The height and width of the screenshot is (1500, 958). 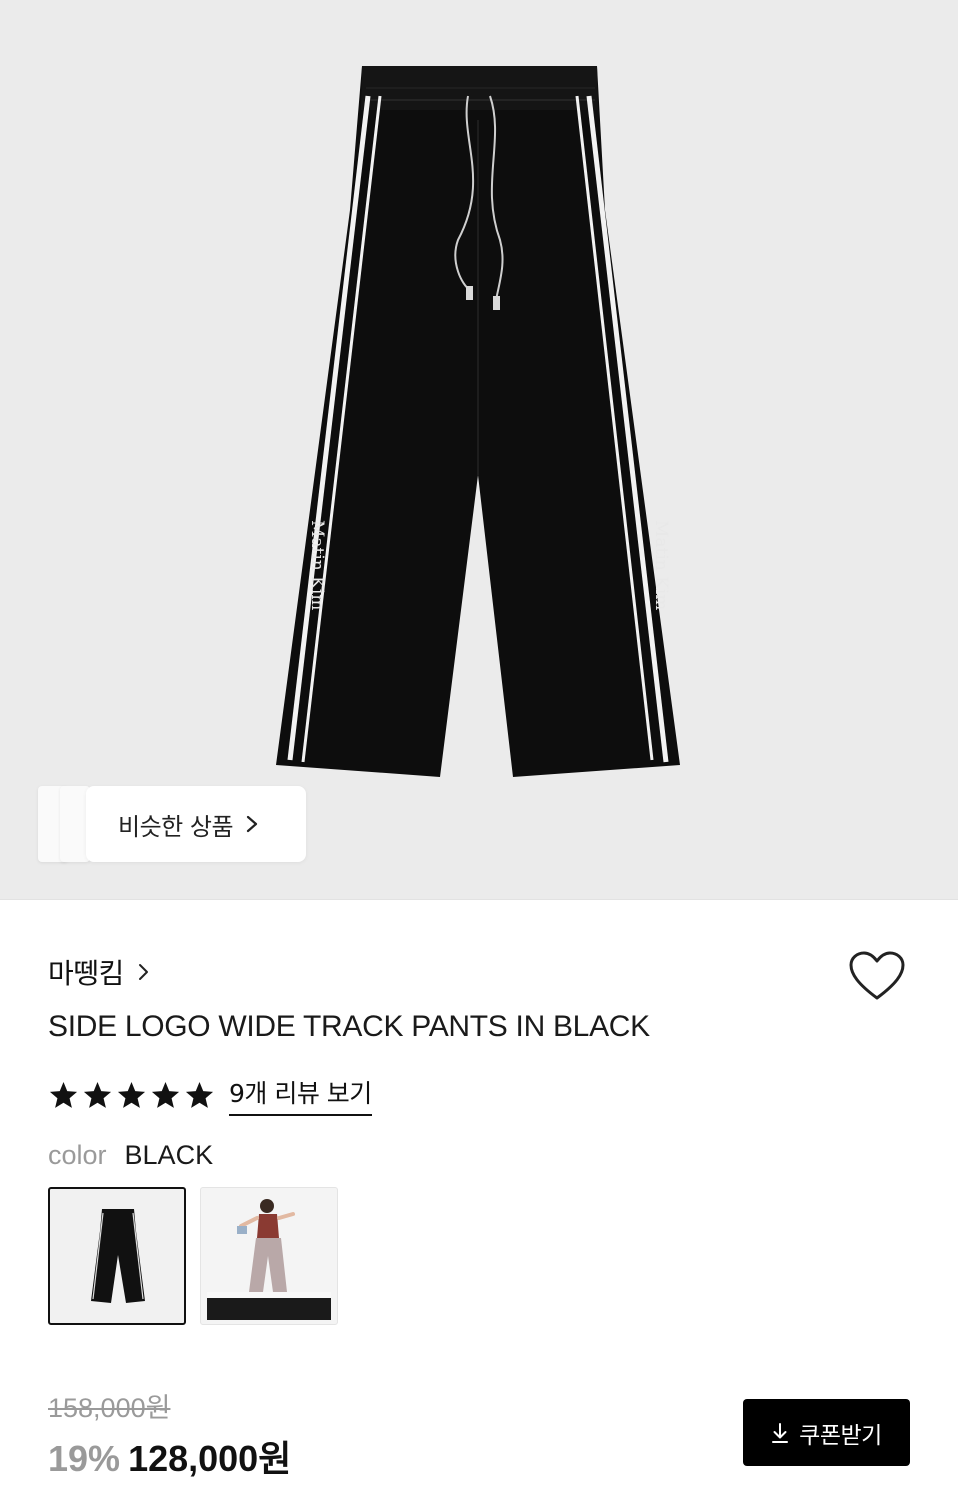 I want to click on original-price: 158,000원, so click(x=109, y=1408).